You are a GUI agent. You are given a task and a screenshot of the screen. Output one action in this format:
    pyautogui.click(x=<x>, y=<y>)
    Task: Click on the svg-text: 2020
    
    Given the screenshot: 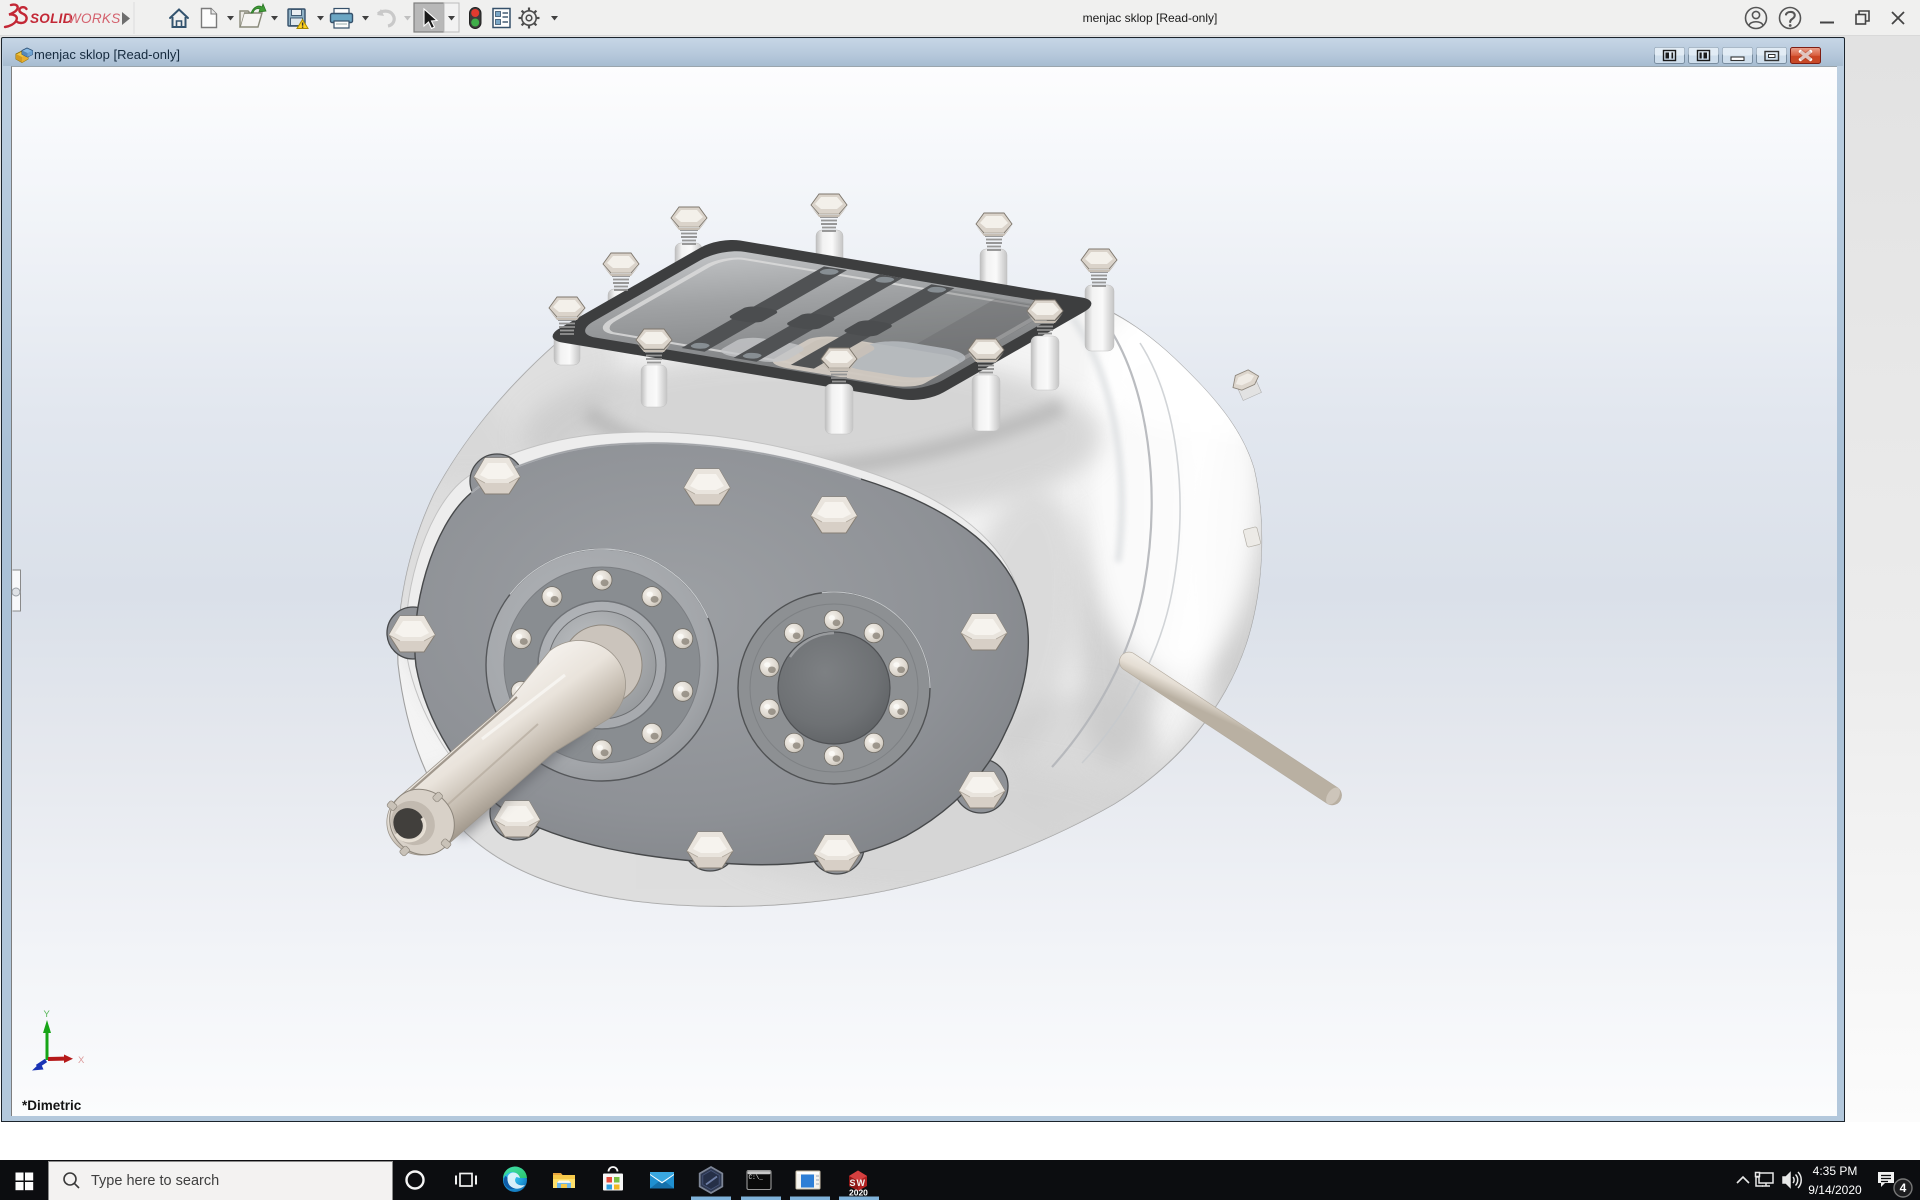 What is the action you would take?
    pyautogui.click(x=858, y=1193)
    